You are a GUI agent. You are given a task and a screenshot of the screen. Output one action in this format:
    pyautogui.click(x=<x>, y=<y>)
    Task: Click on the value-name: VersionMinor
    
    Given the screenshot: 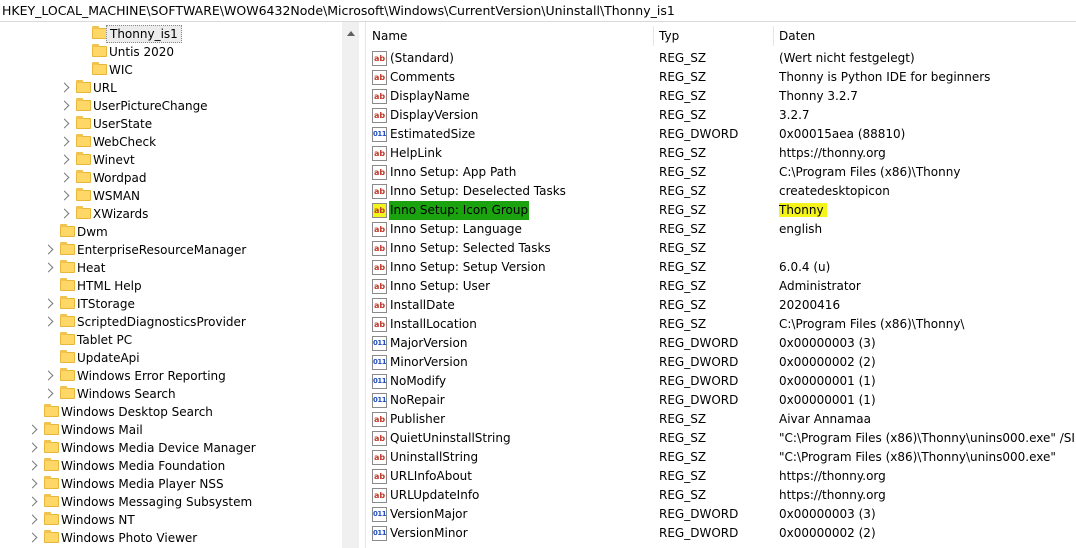 What is the action you would take?
    pyautogui.click(x=429, y=533)
    